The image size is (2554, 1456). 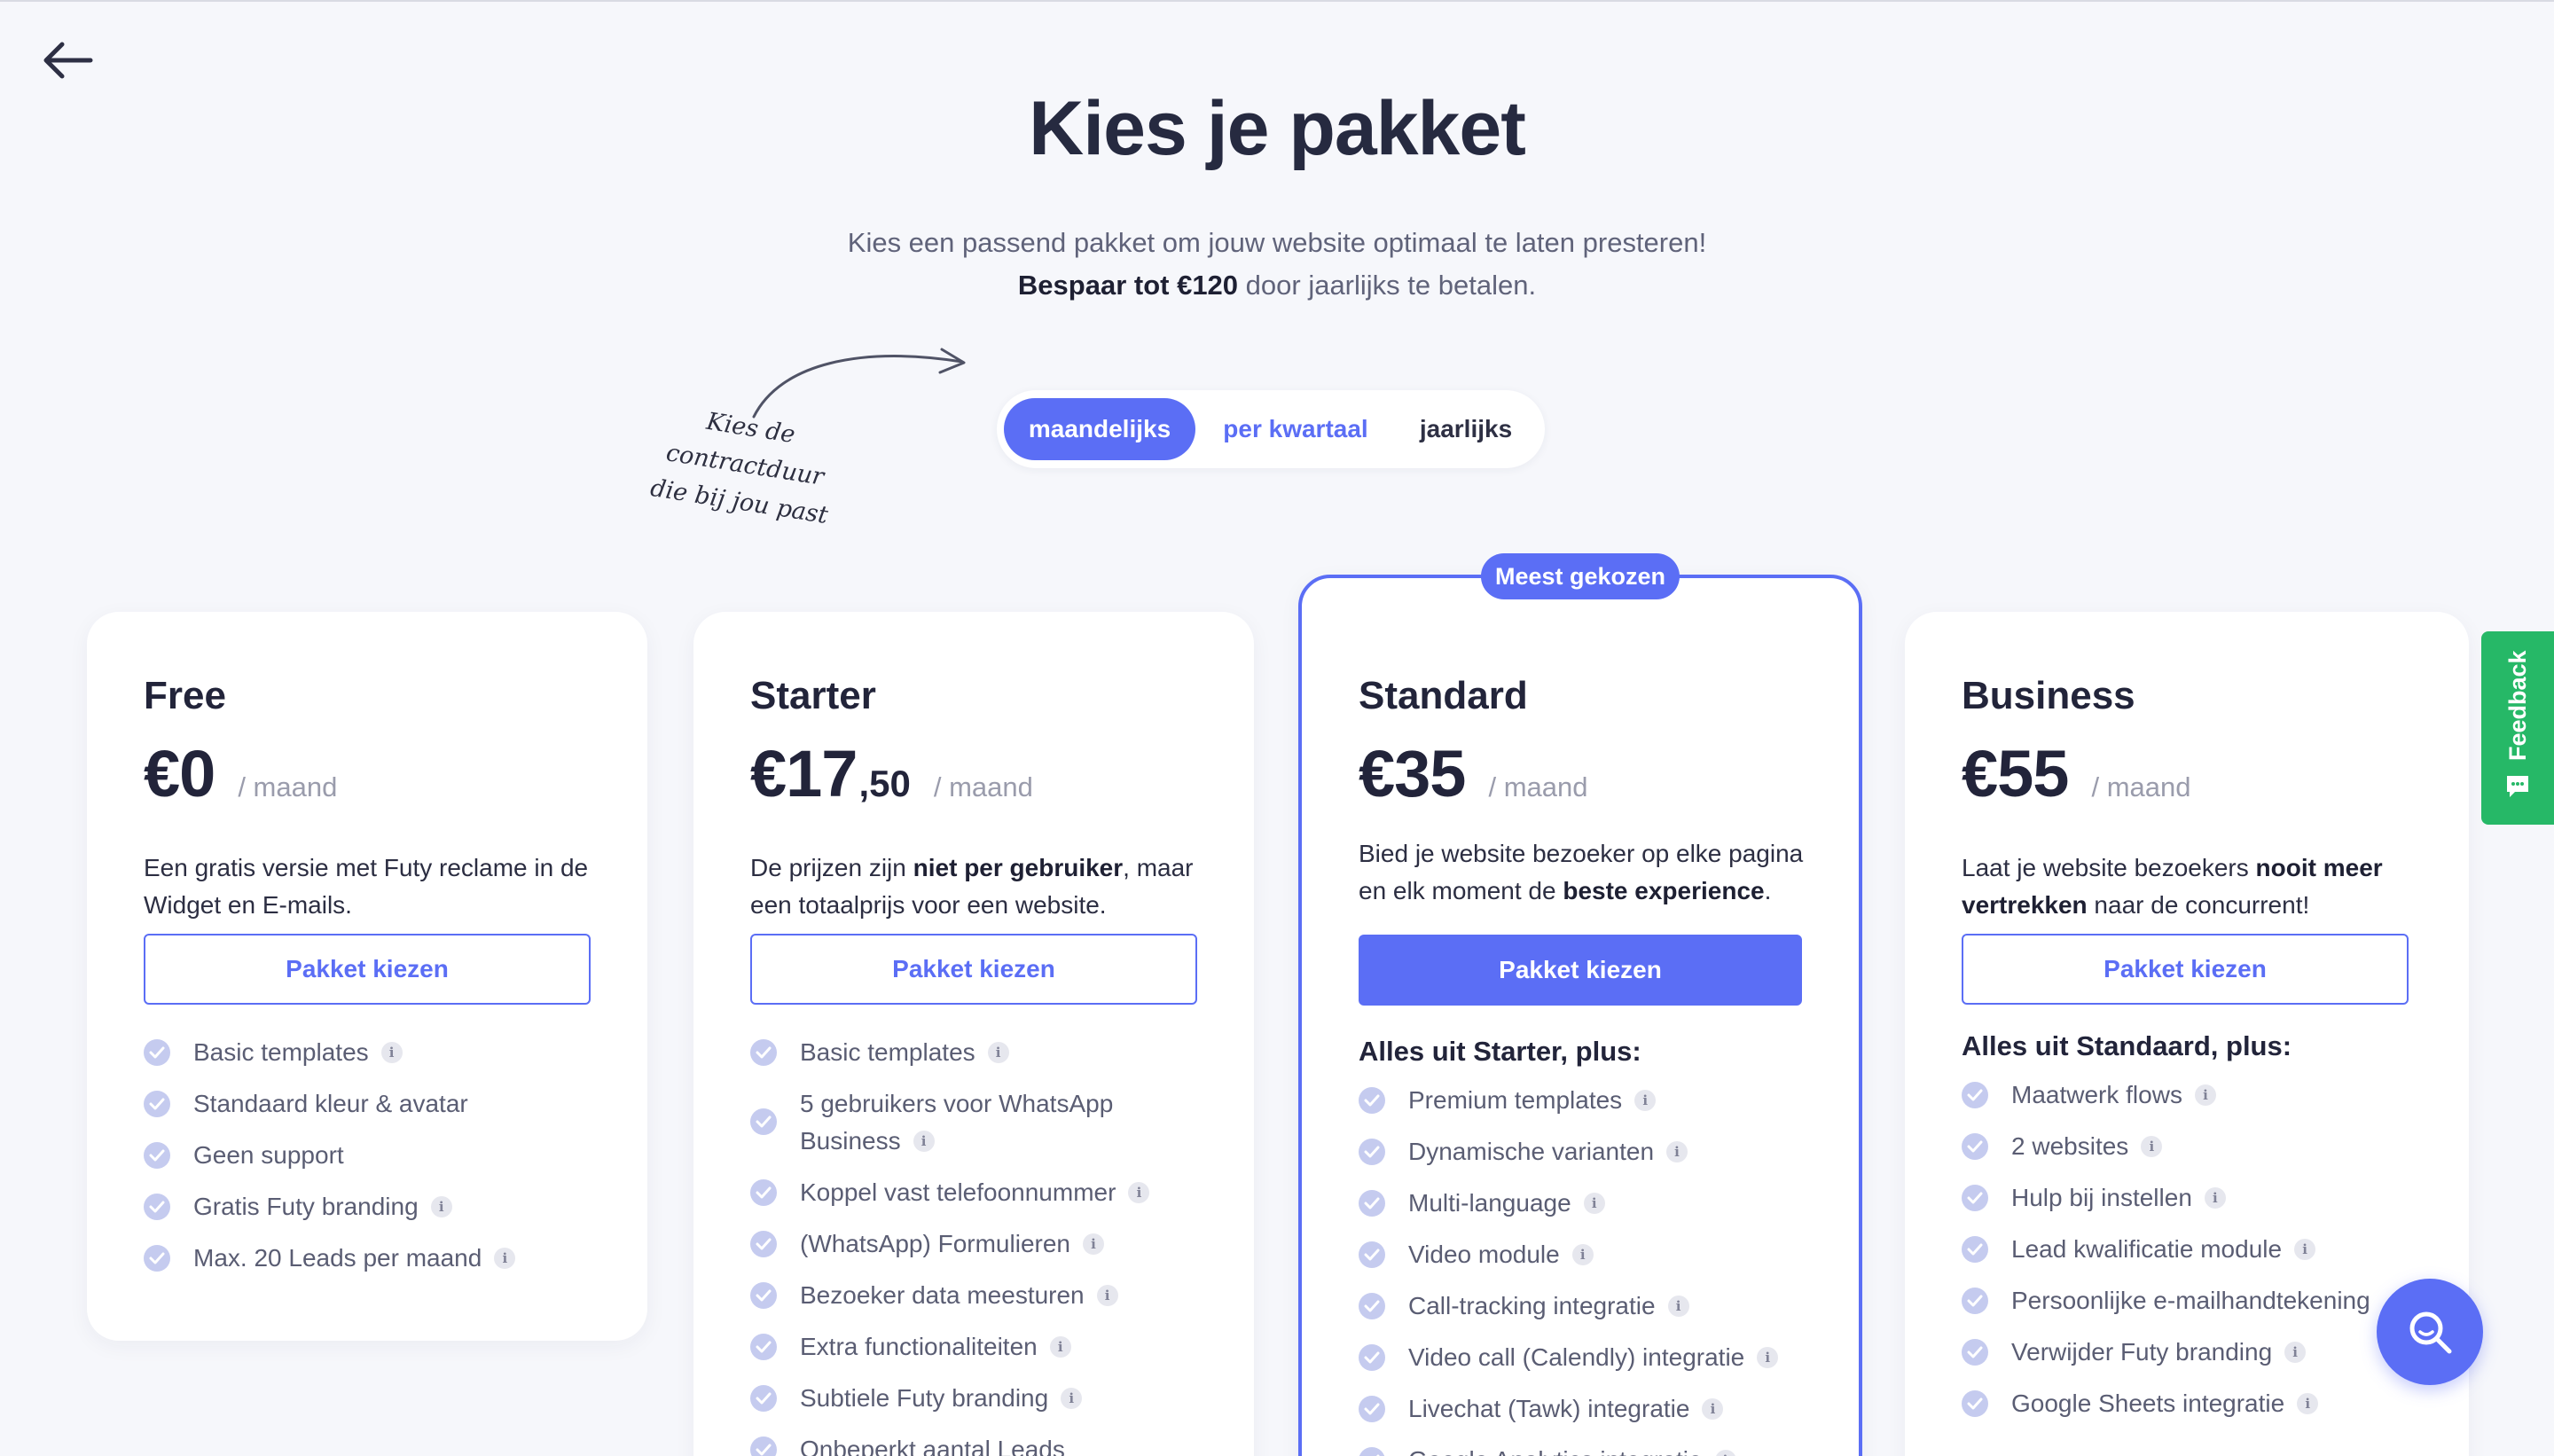 What do you see at coordinates (924, 1398) in the screenshot?
I see `feature-text: Subtiele Futy branding` at bounding box center [924, 1398].